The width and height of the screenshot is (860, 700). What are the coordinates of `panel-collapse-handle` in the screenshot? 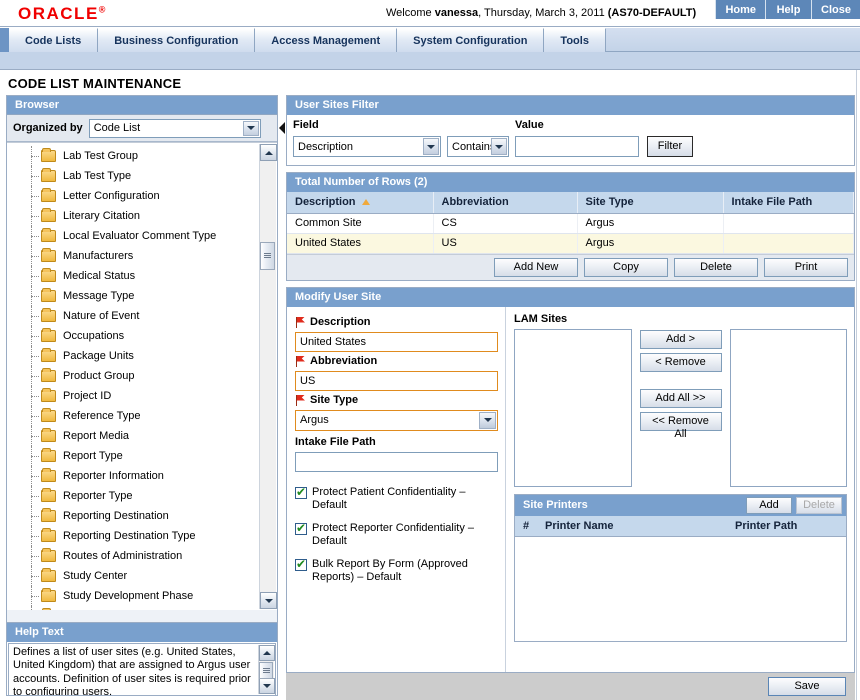 It's located at (282, 128).